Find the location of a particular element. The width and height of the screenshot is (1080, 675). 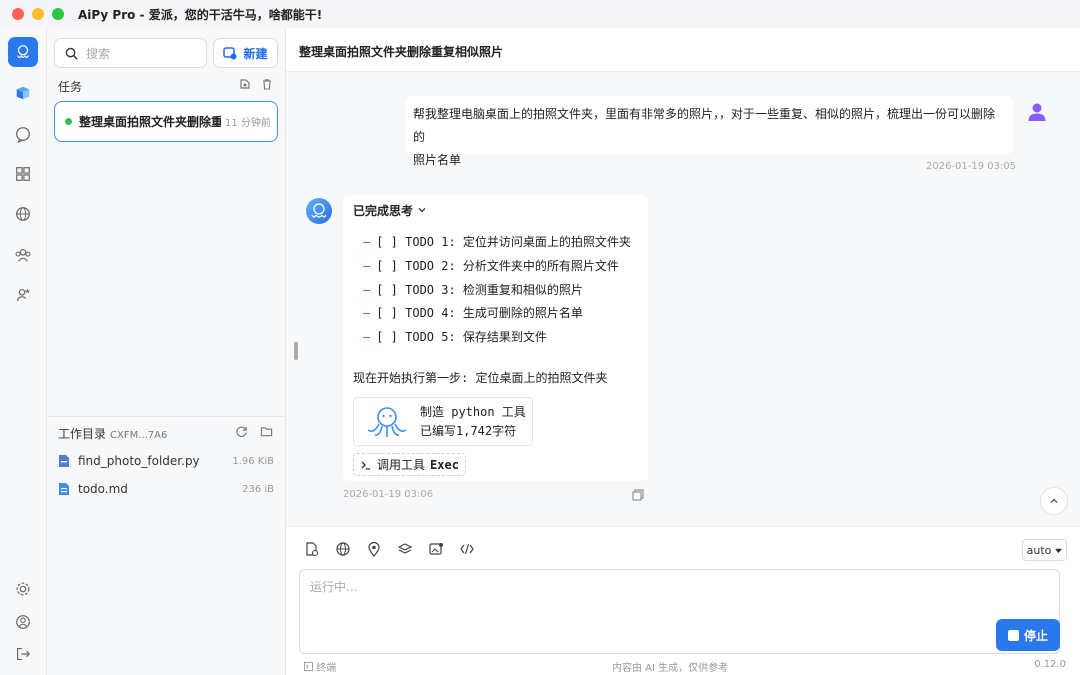

panel-resize-handle is located at coordinates (296, 351).